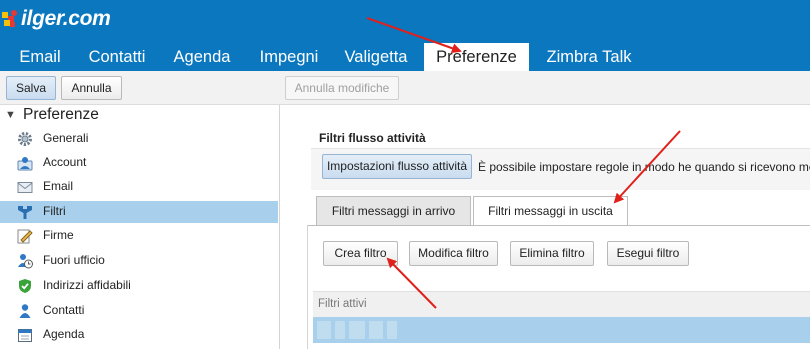 This screenshot has height=349, width=810. Describe the element at coordinates (91, 88) in the screenshot. I see `cancel-button: Annulla` at that location.